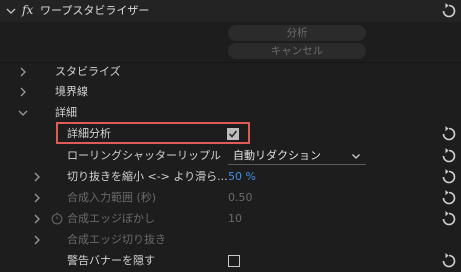  Describe the element at coordinates (234, 261) in the screenshot. I see `hide-warning-banner-checkbox` at that location.